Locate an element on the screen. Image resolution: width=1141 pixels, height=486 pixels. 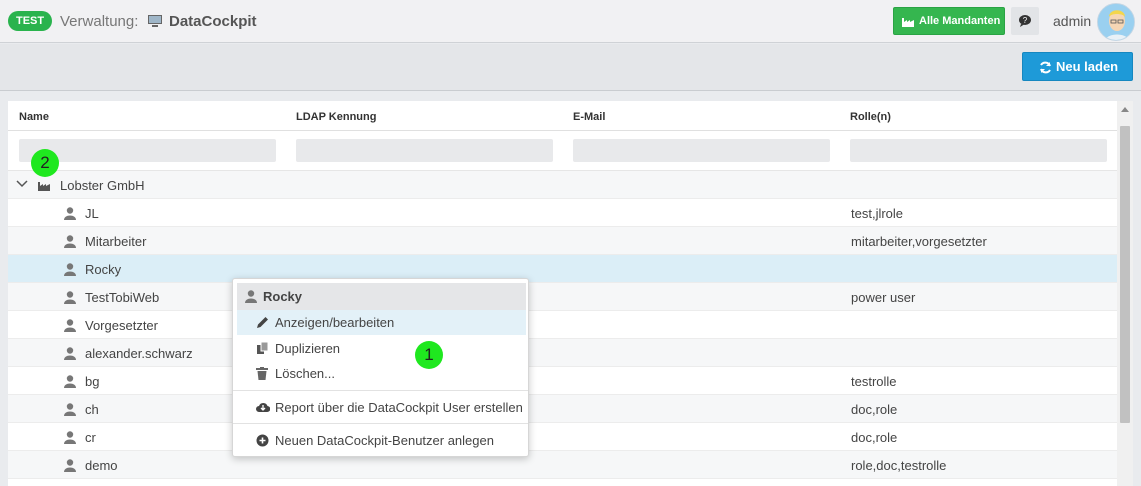
table-row: alexander.schwarz is located at coordinates (562, 353).